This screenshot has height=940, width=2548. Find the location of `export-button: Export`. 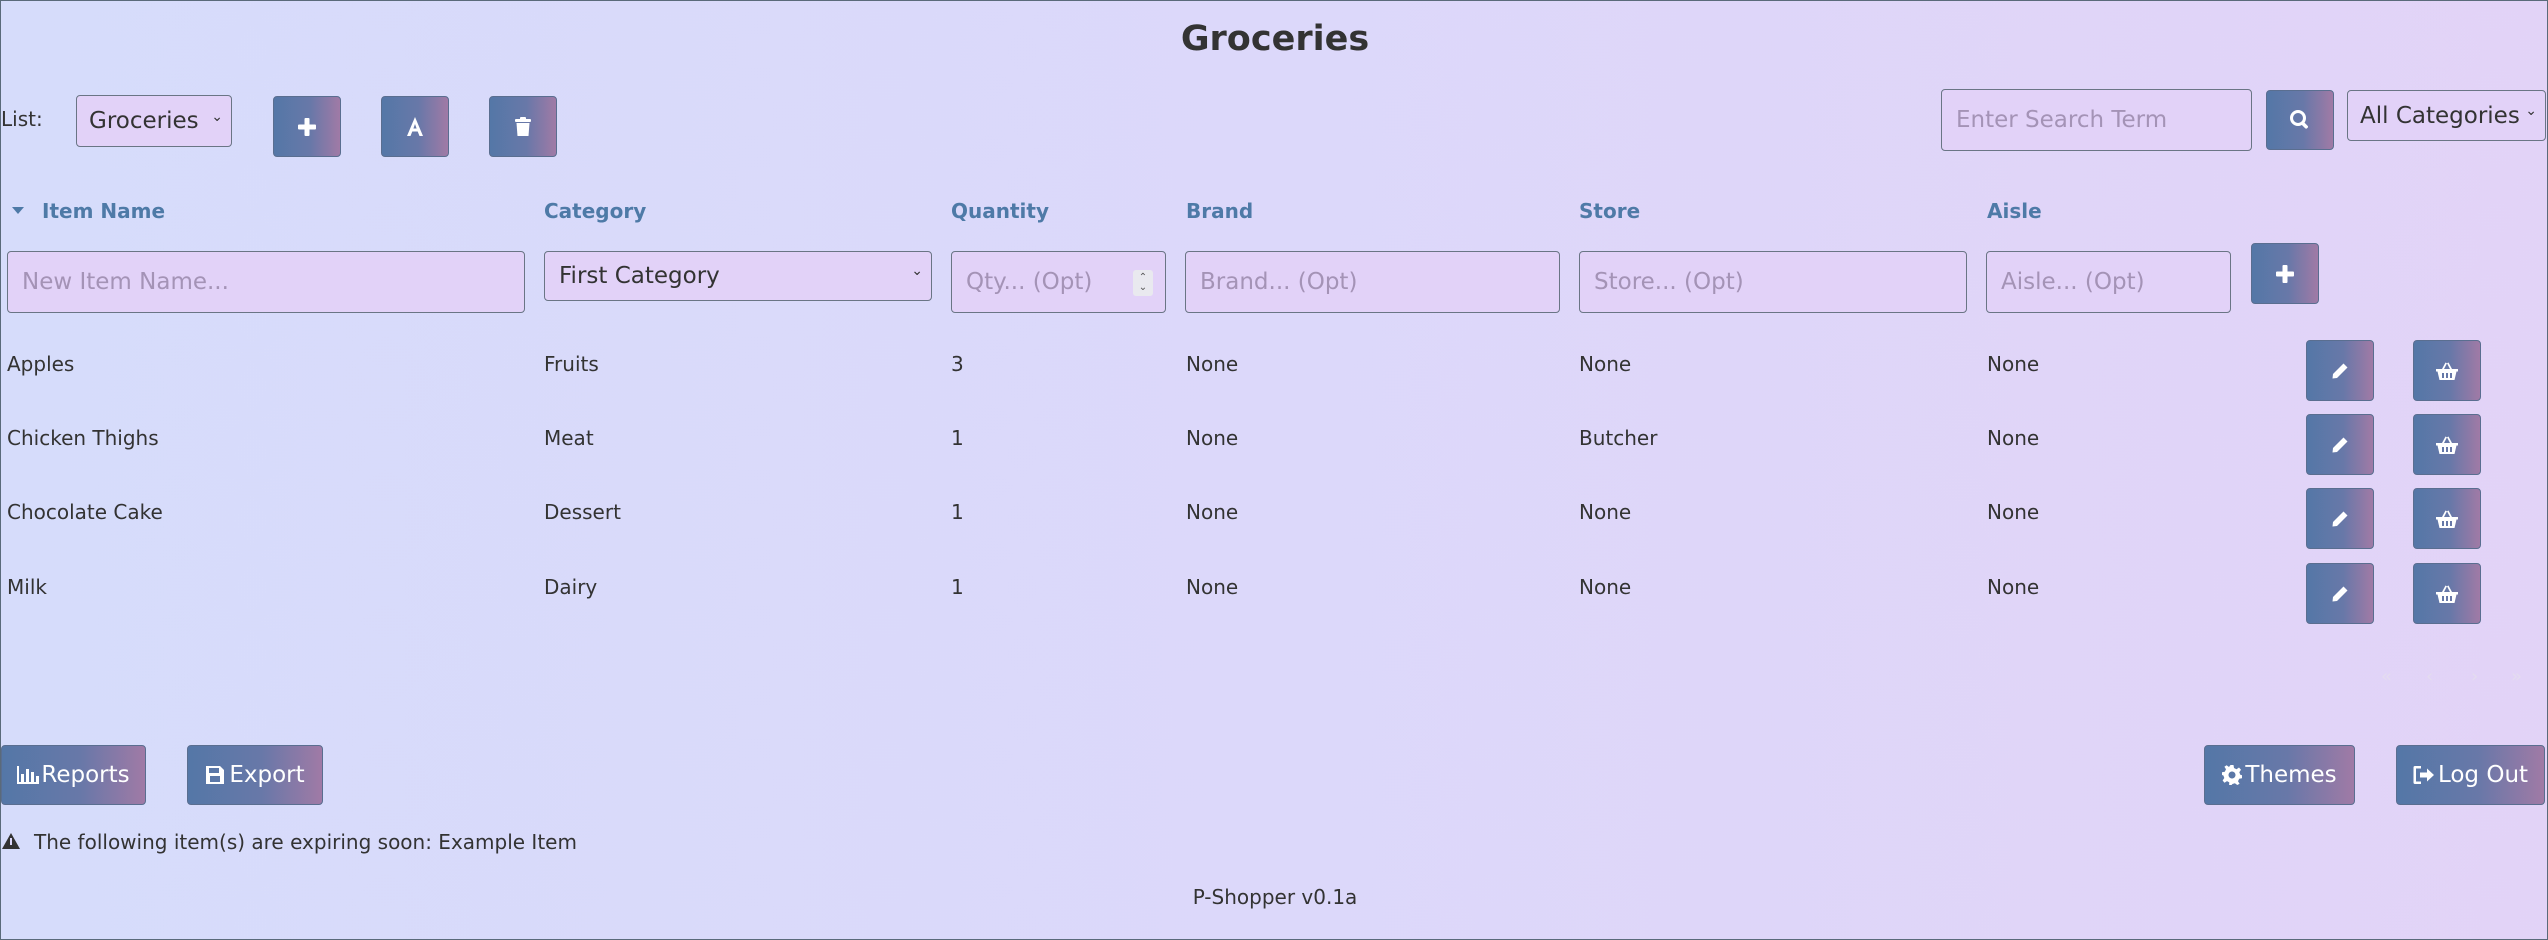

export-button: Export is located at coordinates (255, 775).